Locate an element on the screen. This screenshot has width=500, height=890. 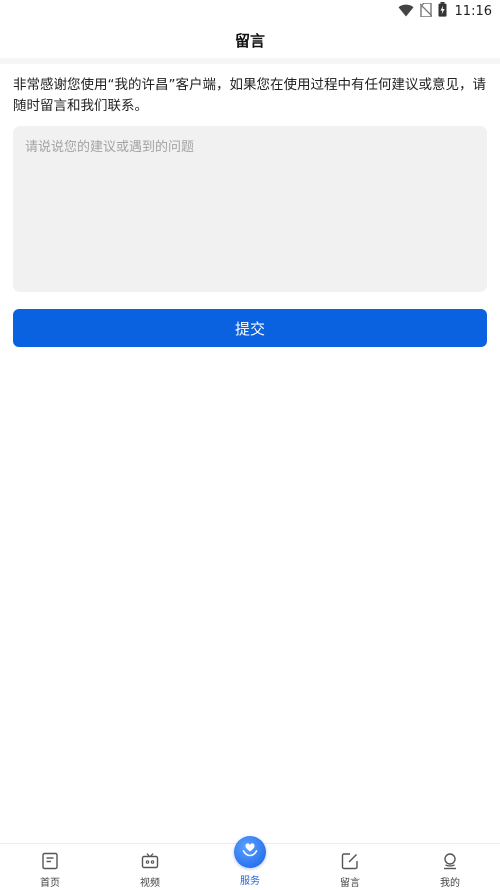
tab-service is located at coordinates (250, 852).